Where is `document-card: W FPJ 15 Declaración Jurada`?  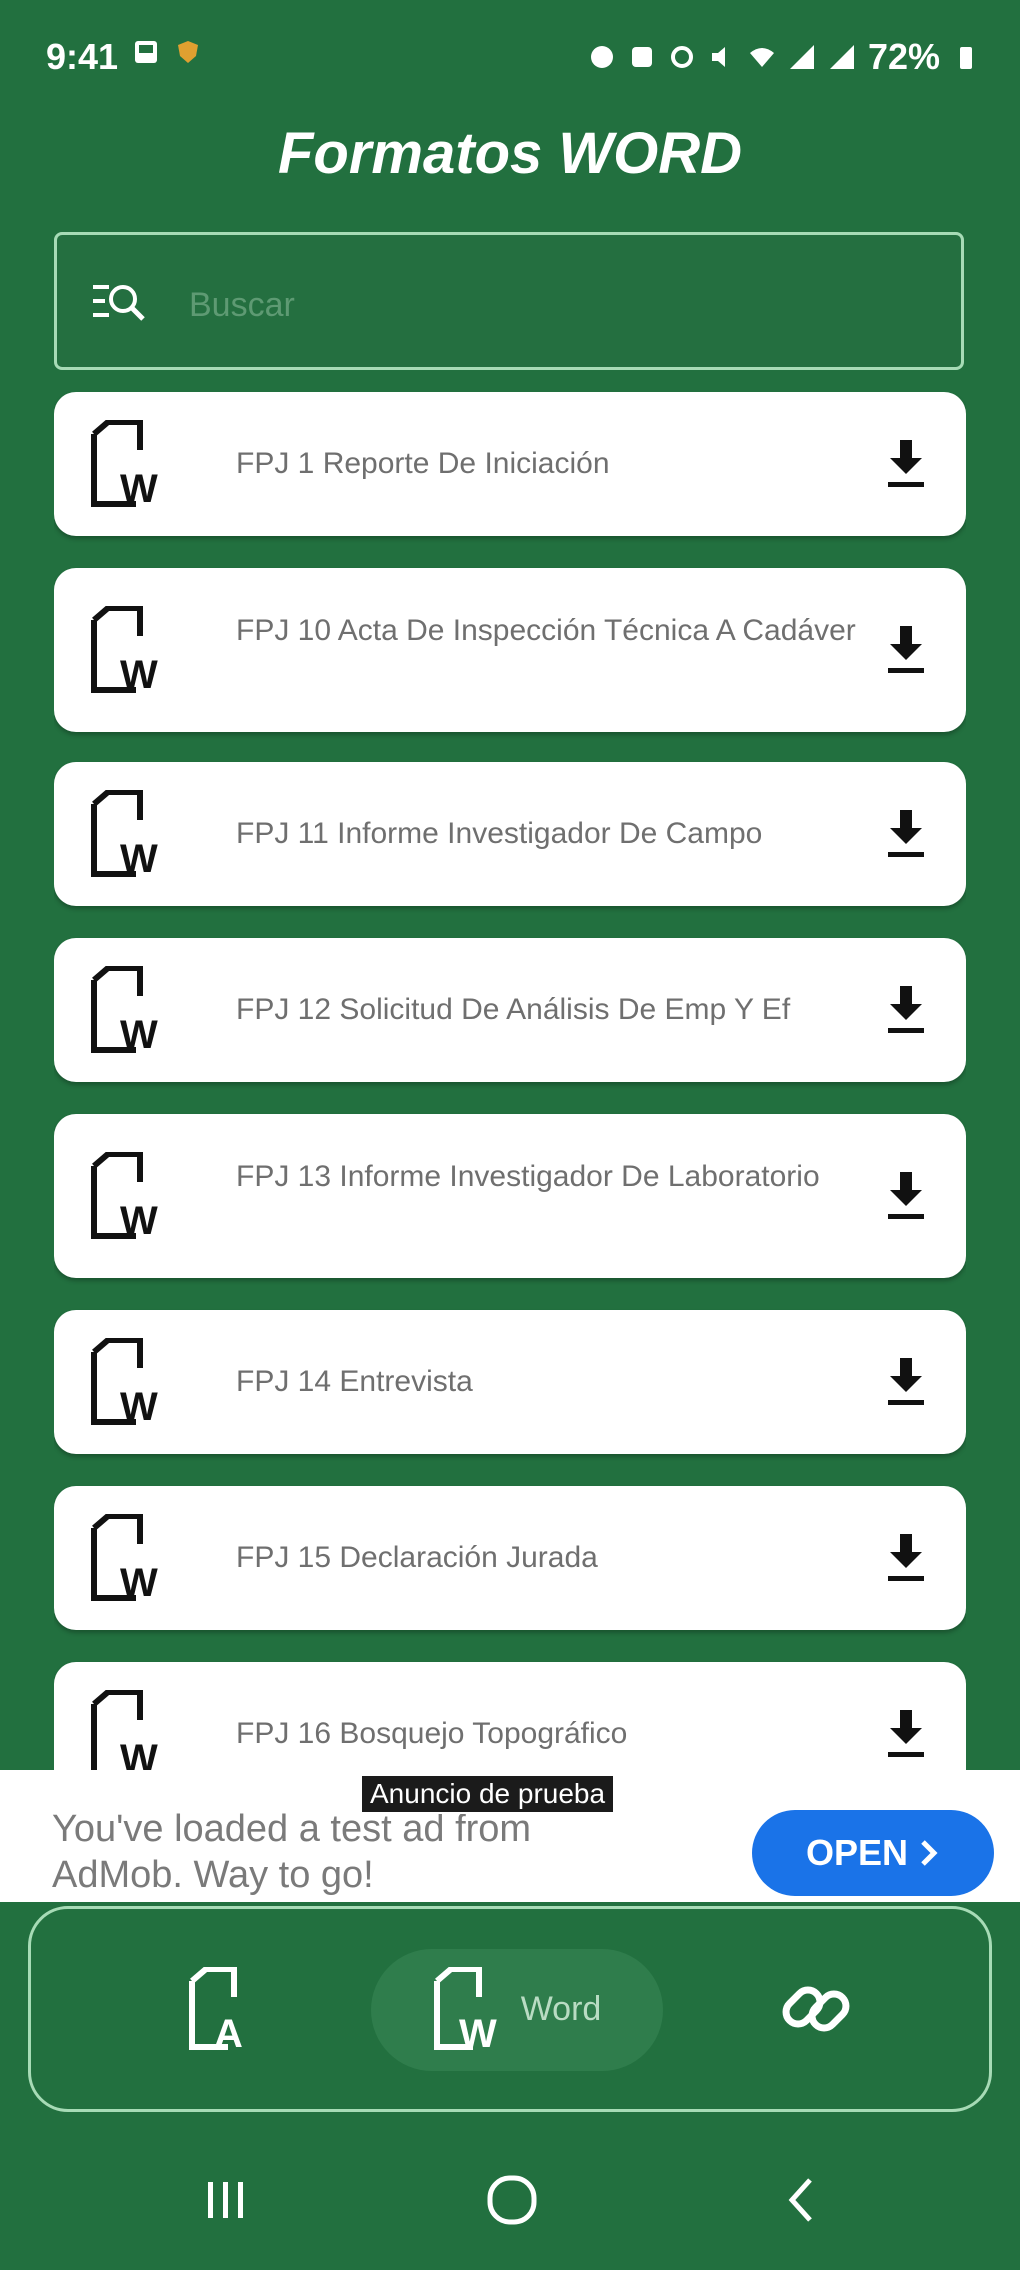
document-card: W FPJ 15 Declaración Jurada is located at coordinates (510, 1558).